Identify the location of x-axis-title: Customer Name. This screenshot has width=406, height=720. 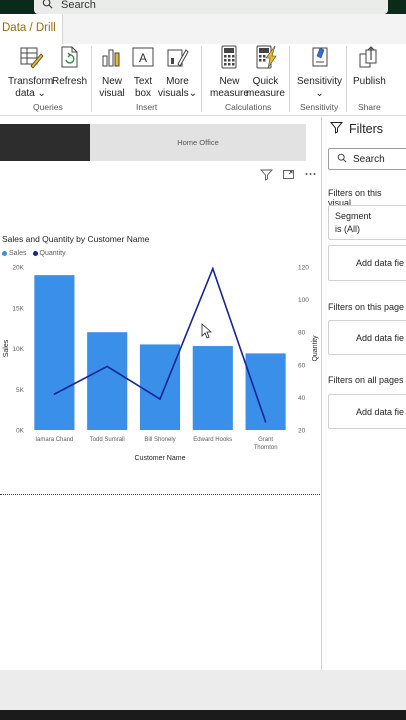
(160, 458).